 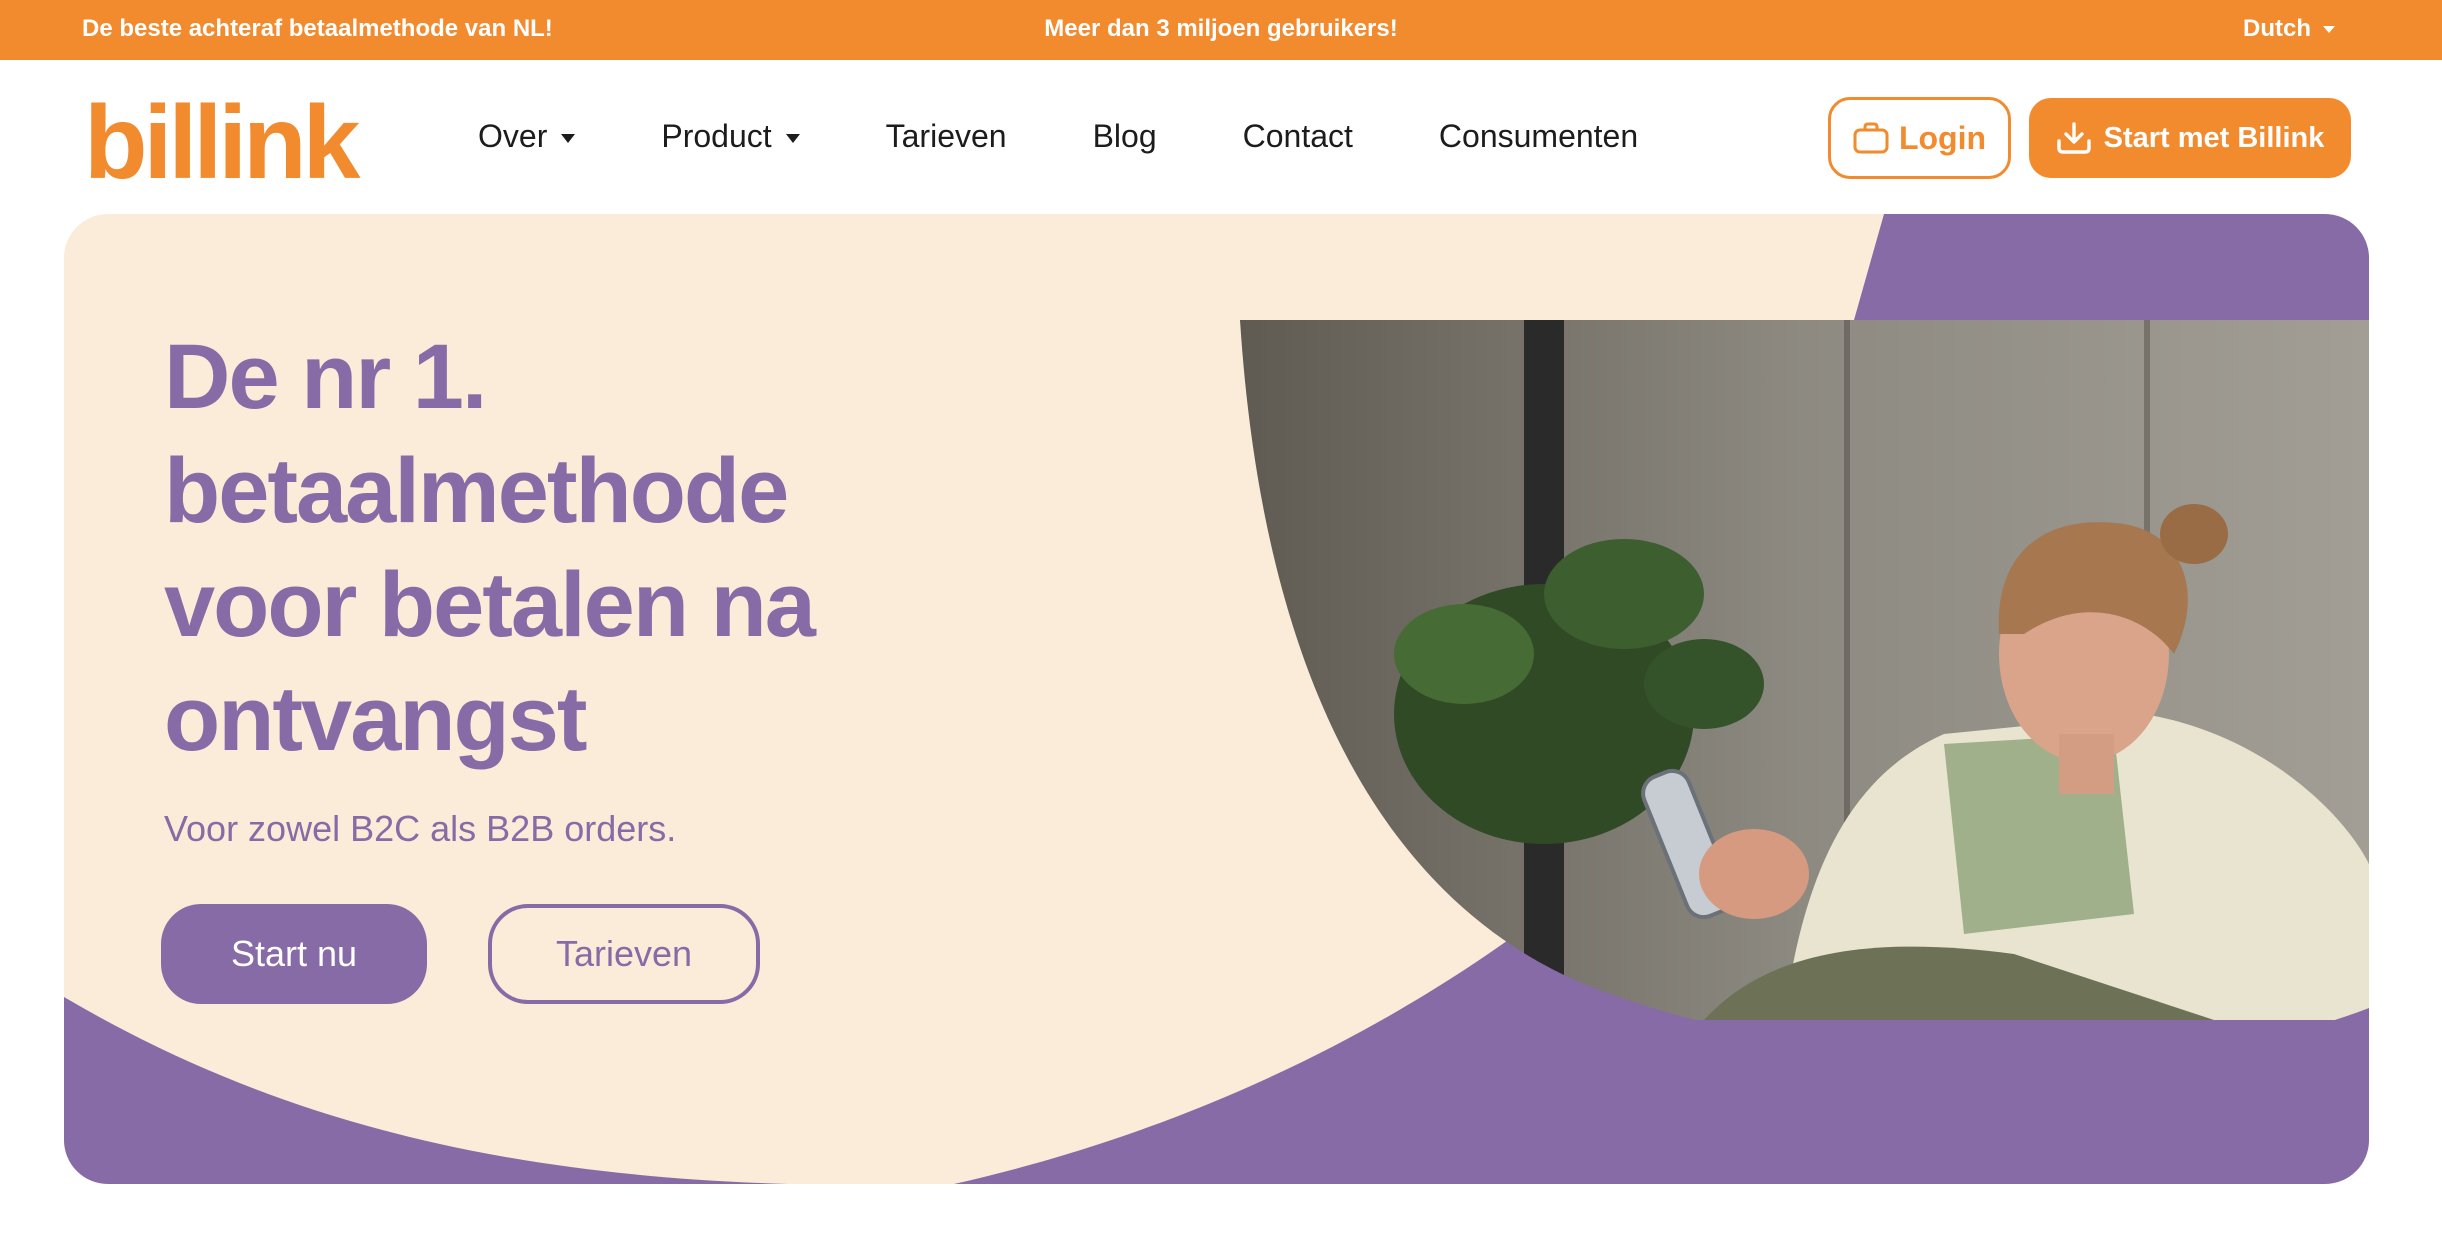 What do you see at coordinates (325, 377) in the screenshot?
I see `headline-line: De nr 1.` at bounding box center [325, 377].